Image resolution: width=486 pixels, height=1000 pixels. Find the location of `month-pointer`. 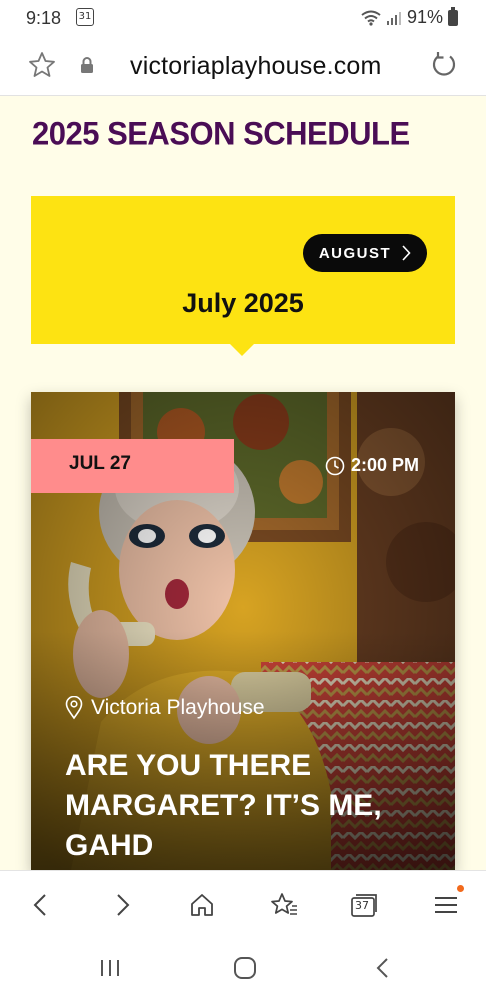

month-pointer is located at coordinates (242, 350).